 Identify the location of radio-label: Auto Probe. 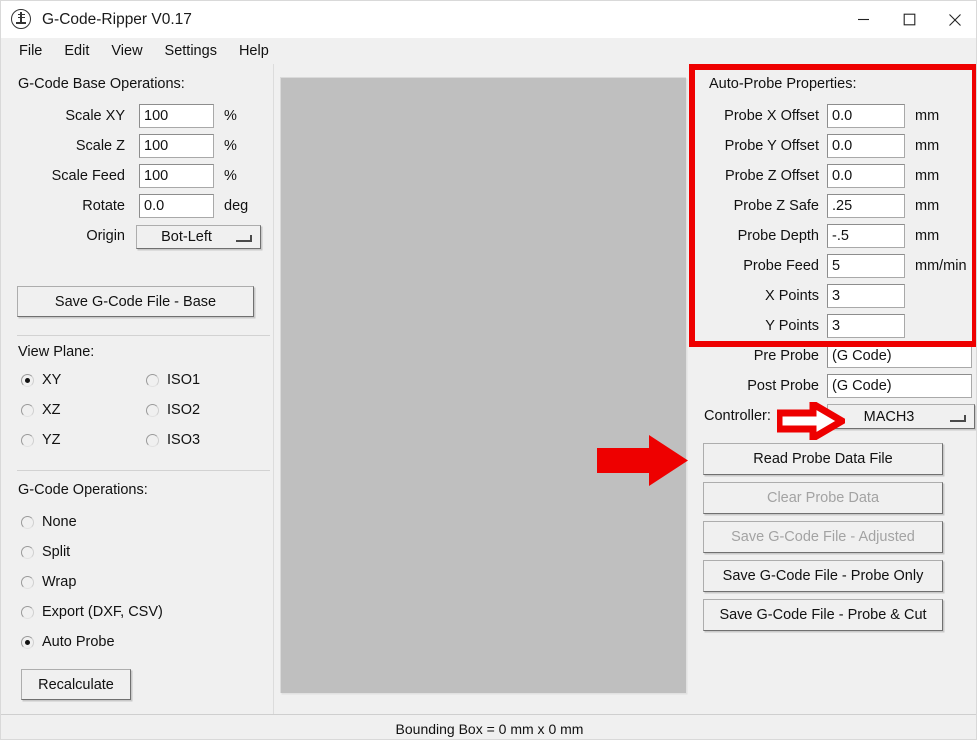
(78, 642).